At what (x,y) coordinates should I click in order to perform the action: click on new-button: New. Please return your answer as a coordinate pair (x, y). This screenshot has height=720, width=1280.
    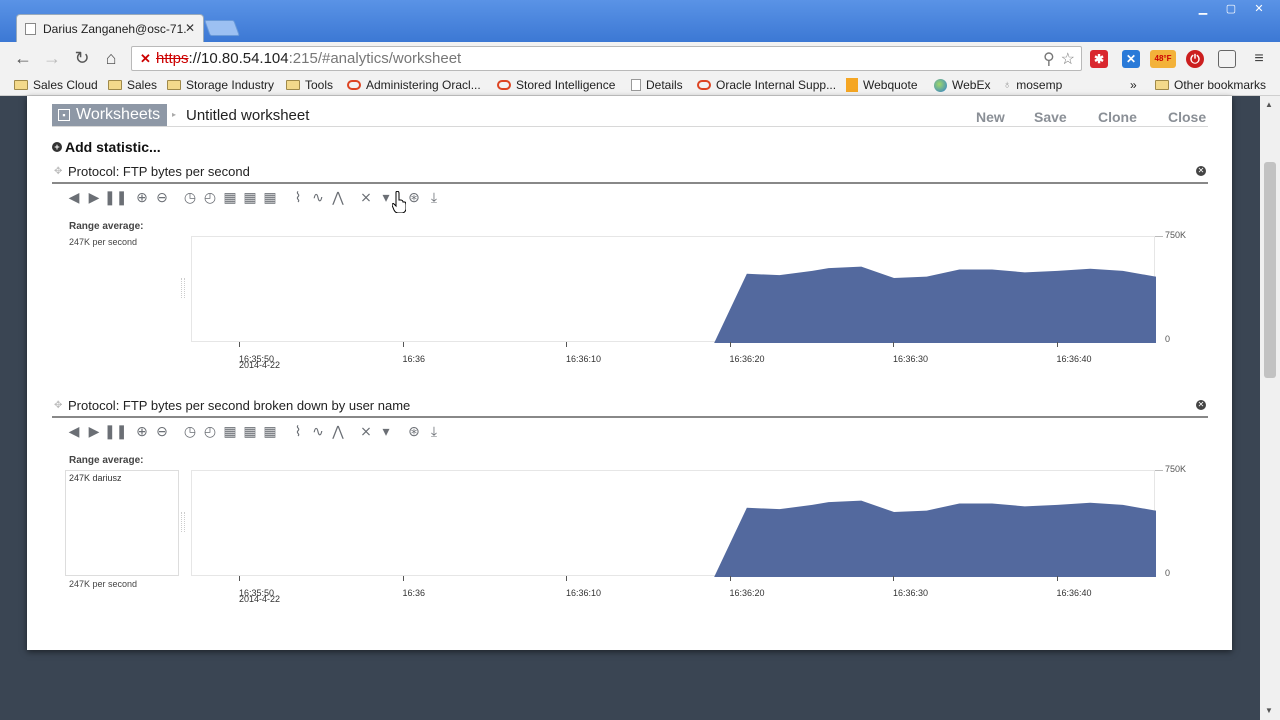
    Looking at the image, I should click on (990, 117).